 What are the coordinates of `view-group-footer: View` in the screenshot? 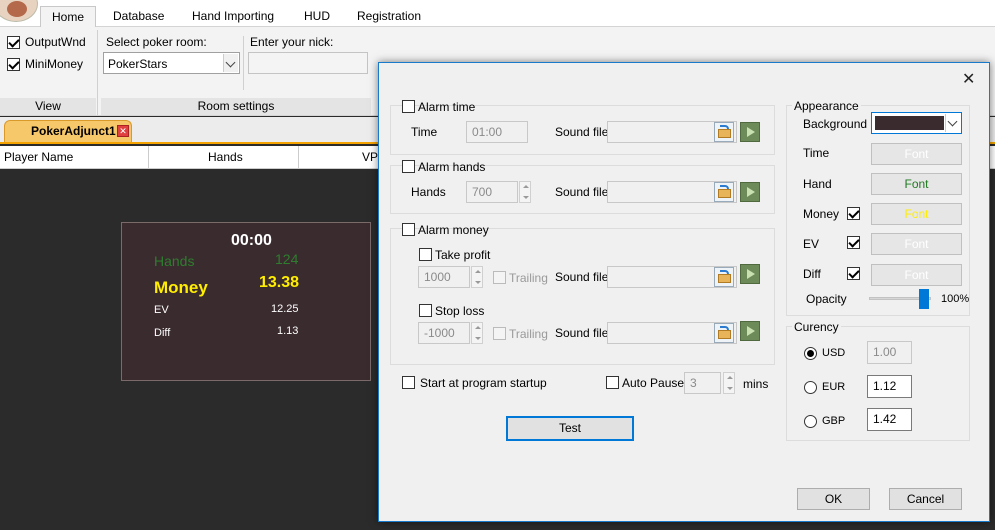 It's located at (48, 106).